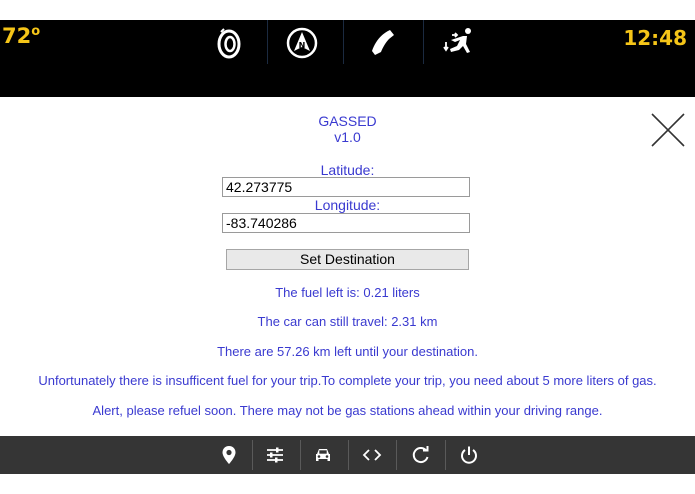 This screenshot has width=695, height=494. Describe the element at coordinates (229, 43) in the screenshot. I see `audio-icon` at that location.